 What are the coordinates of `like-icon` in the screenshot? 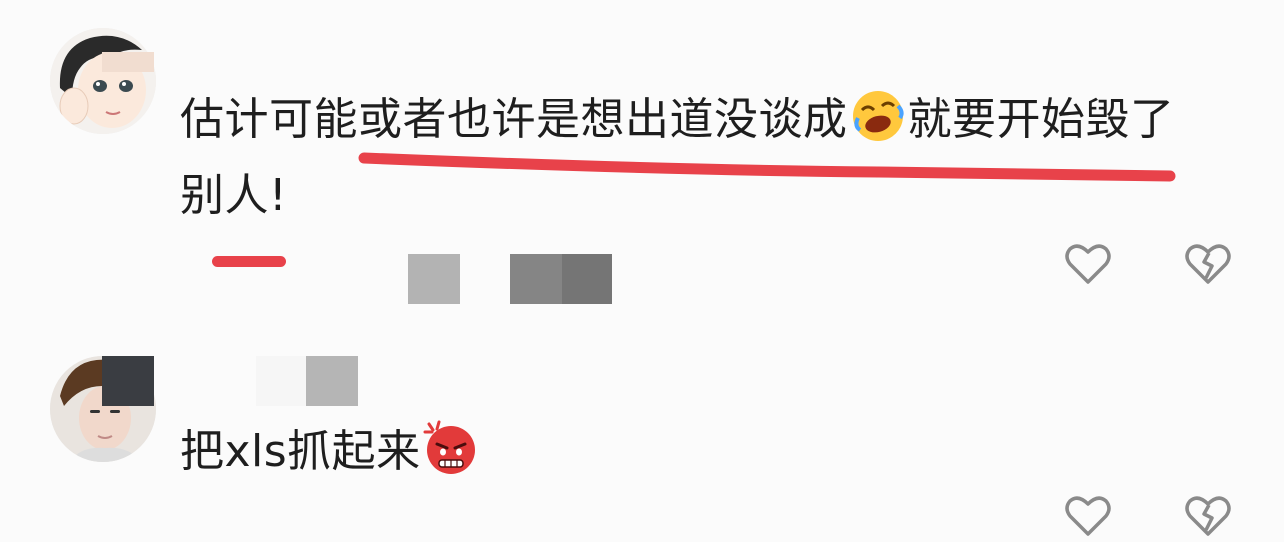 It's located at (1088, 516).